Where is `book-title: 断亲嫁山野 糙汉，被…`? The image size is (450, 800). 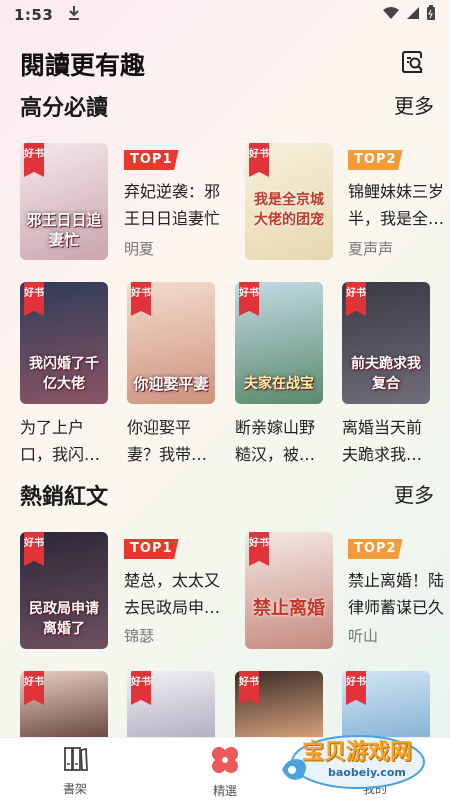 book-title: 断亲嫁山野 糙汉，被… is located at coordinates (282, 441).